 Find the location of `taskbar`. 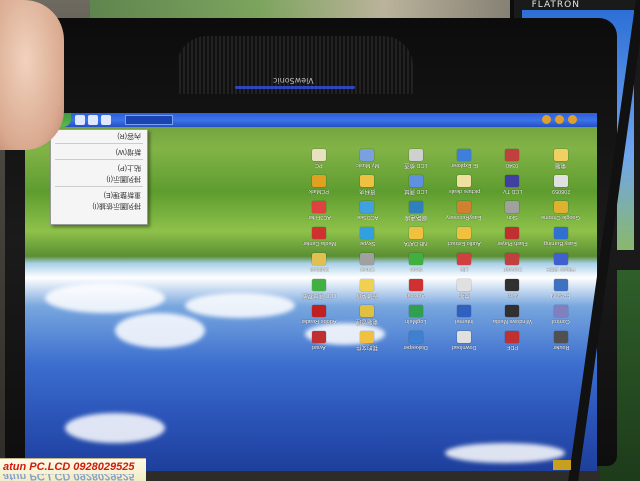

taskbar is located at coordinates (311, 120).